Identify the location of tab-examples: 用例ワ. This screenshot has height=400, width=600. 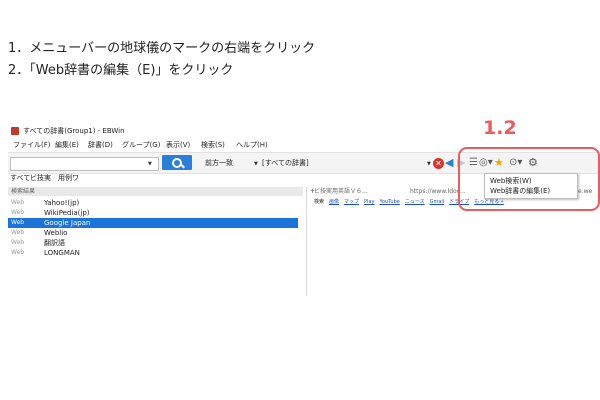
(68, 178).